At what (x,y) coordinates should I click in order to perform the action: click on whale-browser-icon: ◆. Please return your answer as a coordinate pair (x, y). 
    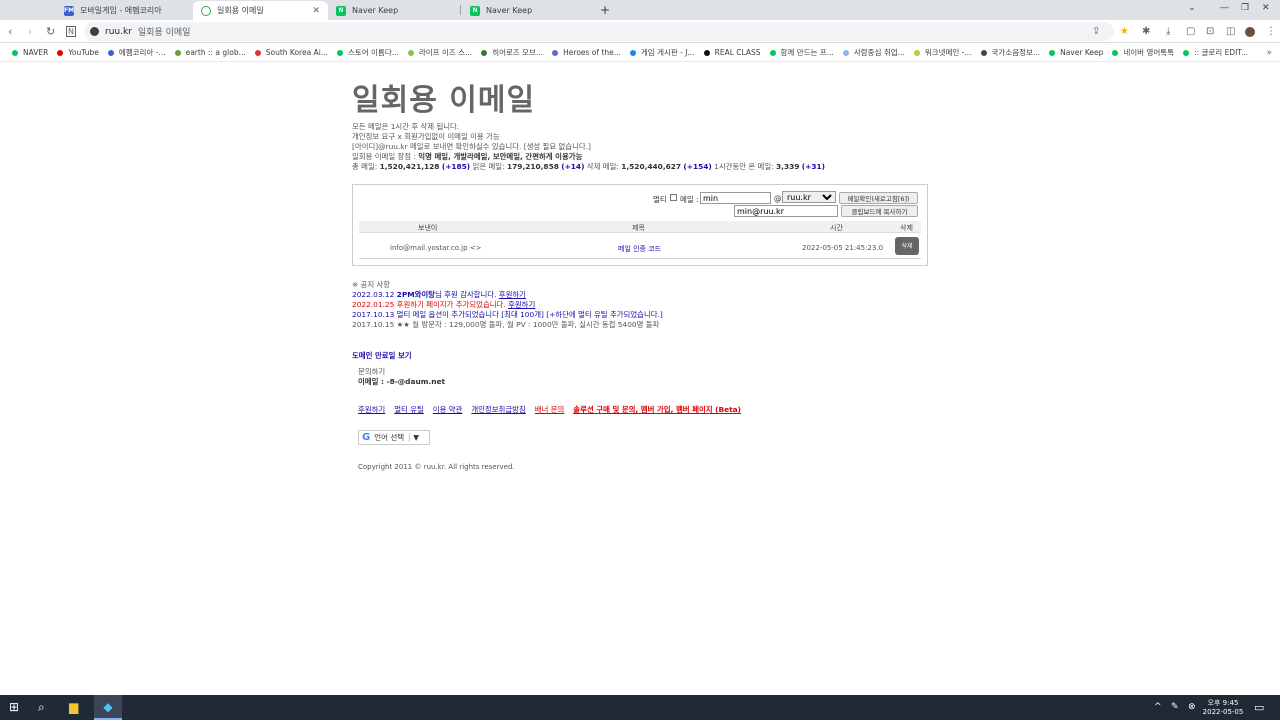
    Looking at the image, I should click on (108, 707).